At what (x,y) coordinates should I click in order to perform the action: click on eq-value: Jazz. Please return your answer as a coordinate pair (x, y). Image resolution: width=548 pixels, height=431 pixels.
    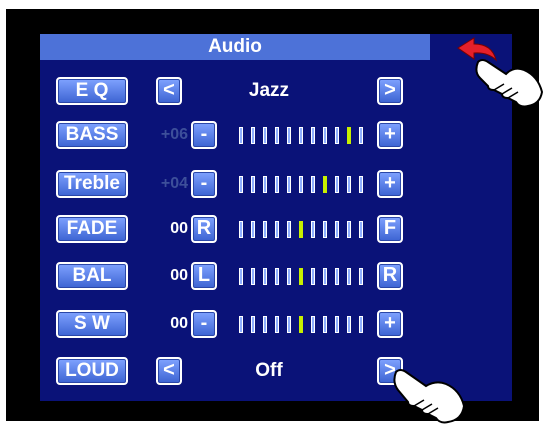
    Looking at the image, I should click on (269, 90).